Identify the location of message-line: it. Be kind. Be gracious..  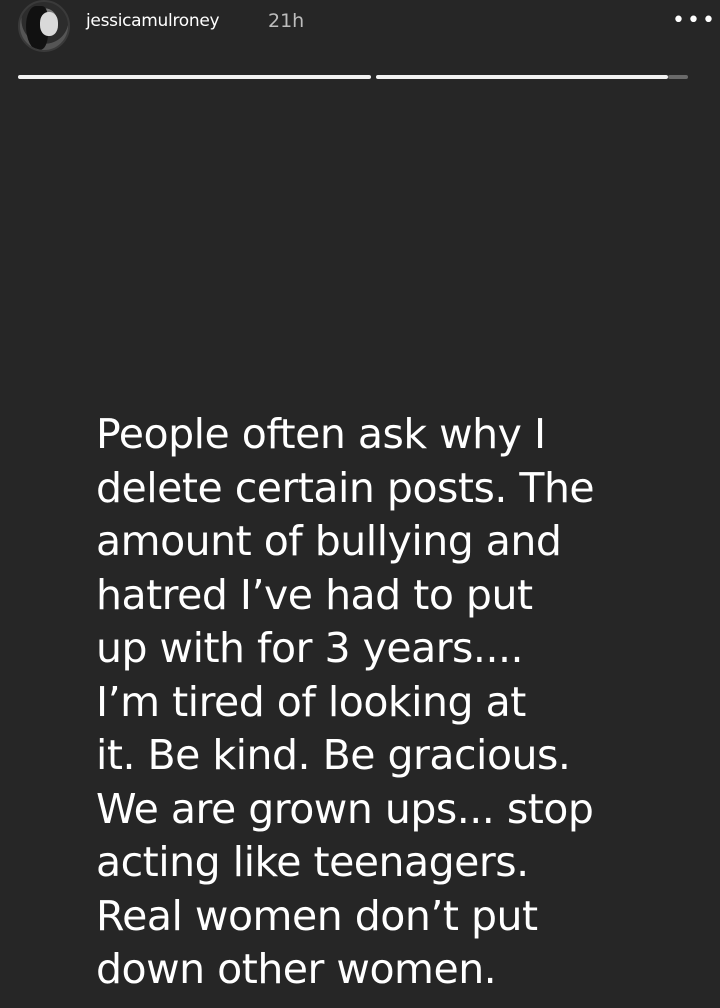
(333, 755).